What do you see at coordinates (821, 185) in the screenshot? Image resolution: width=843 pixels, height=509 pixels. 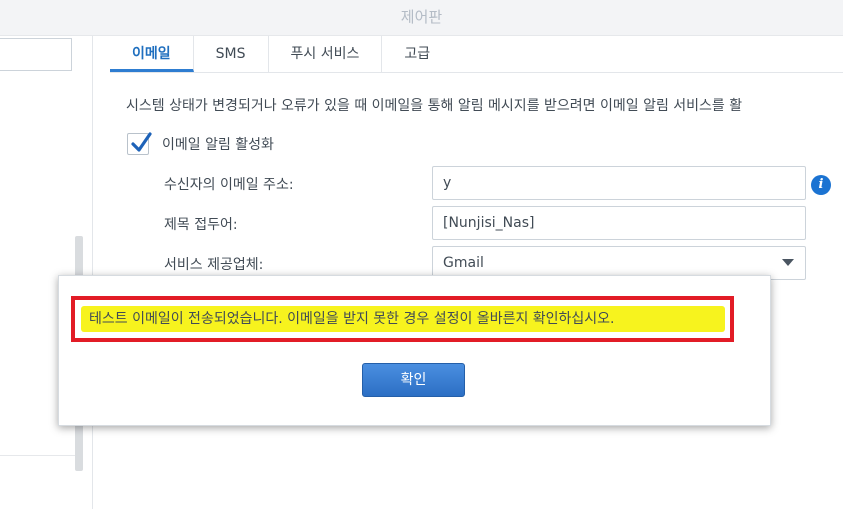 I see `info-icon: i` at bounding box center [821, 185].